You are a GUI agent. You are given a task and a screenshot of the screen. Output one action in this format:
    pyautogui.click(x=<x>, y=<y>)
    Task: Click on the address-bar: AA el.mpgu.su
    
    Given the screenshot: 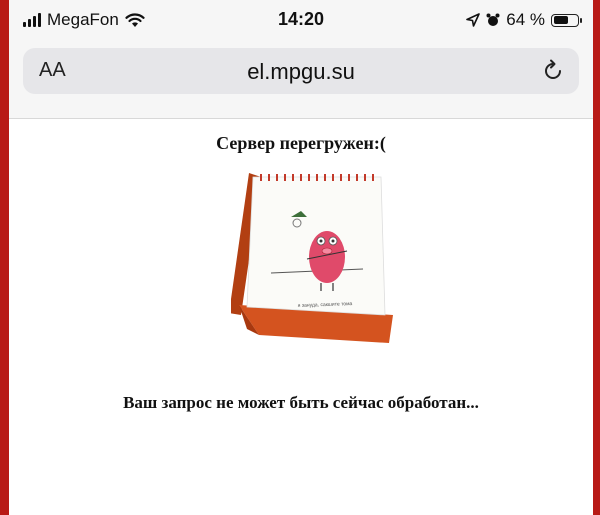 What is the action you would take?
    pyautogui.click(x=301, y=71)
    